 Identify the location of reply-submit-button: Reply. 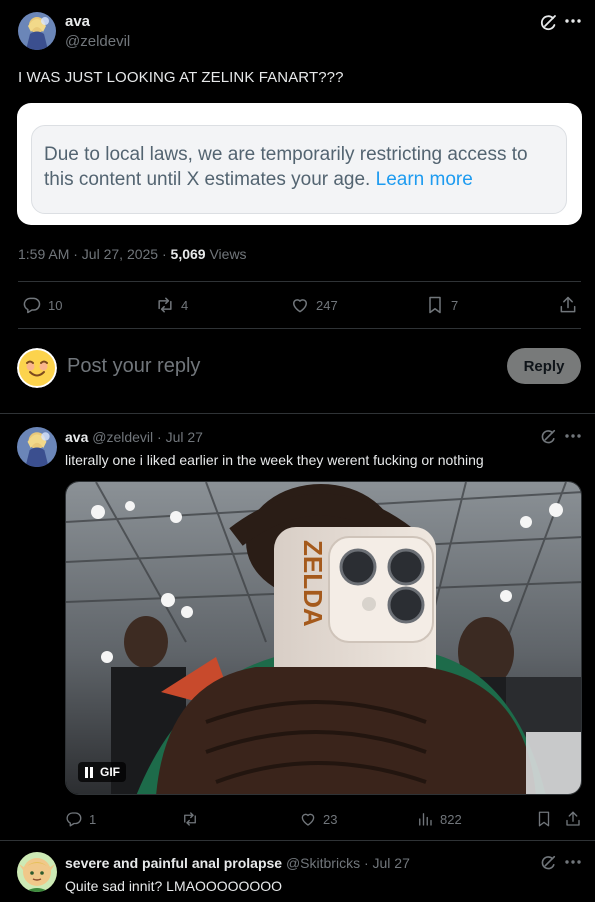
(544, 366).